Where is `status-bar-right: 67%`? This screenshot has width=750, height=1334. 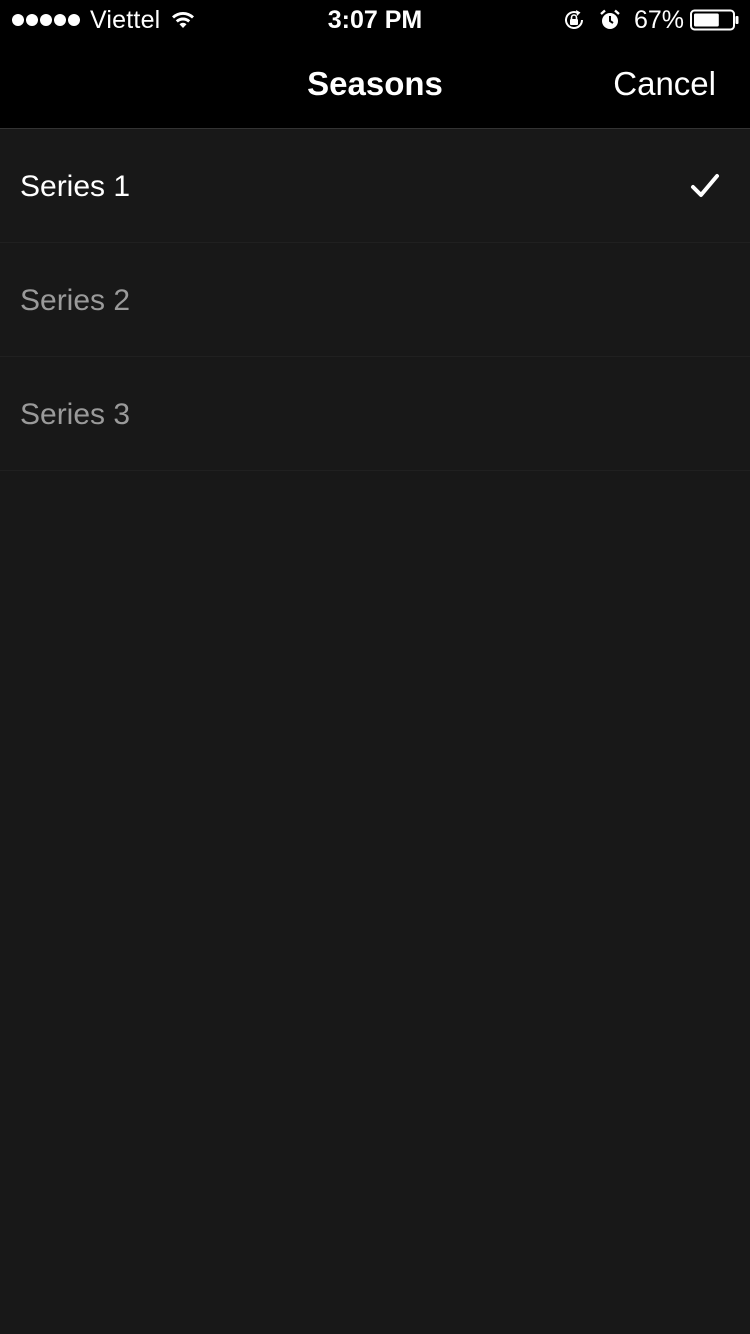
status-bar-right: 67% is located at coordinates (651, 20).